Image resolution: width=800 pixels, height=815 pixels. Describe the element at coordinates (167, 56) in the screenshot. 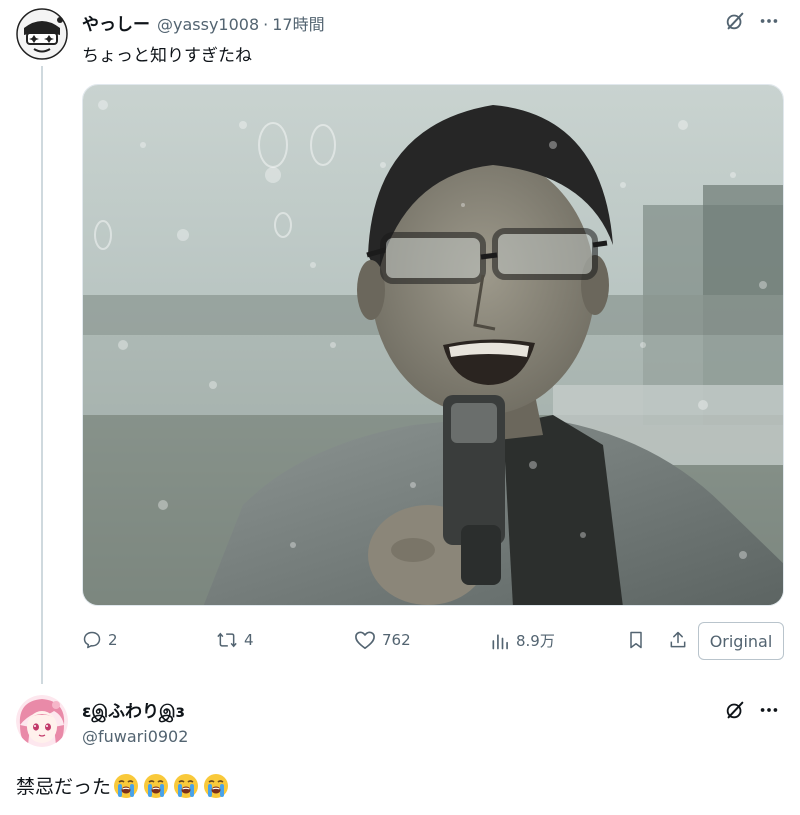

I see `tweet-text: ちょっと知りすぎたね` at that location.